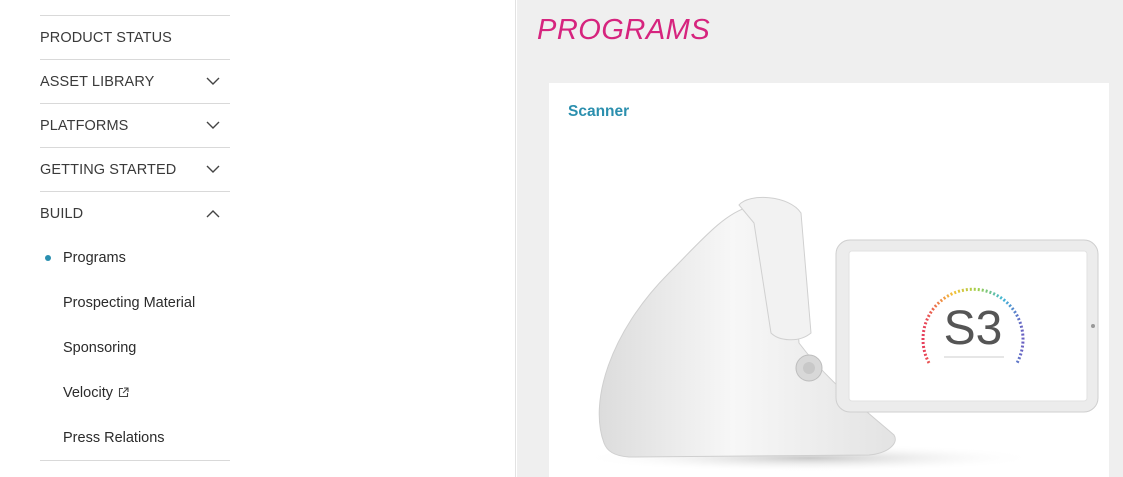  What do you see at coordinates (88, 392) in the screenshot?
I see `submenu-item-label: Velocity` at bounding box center [88, 392].